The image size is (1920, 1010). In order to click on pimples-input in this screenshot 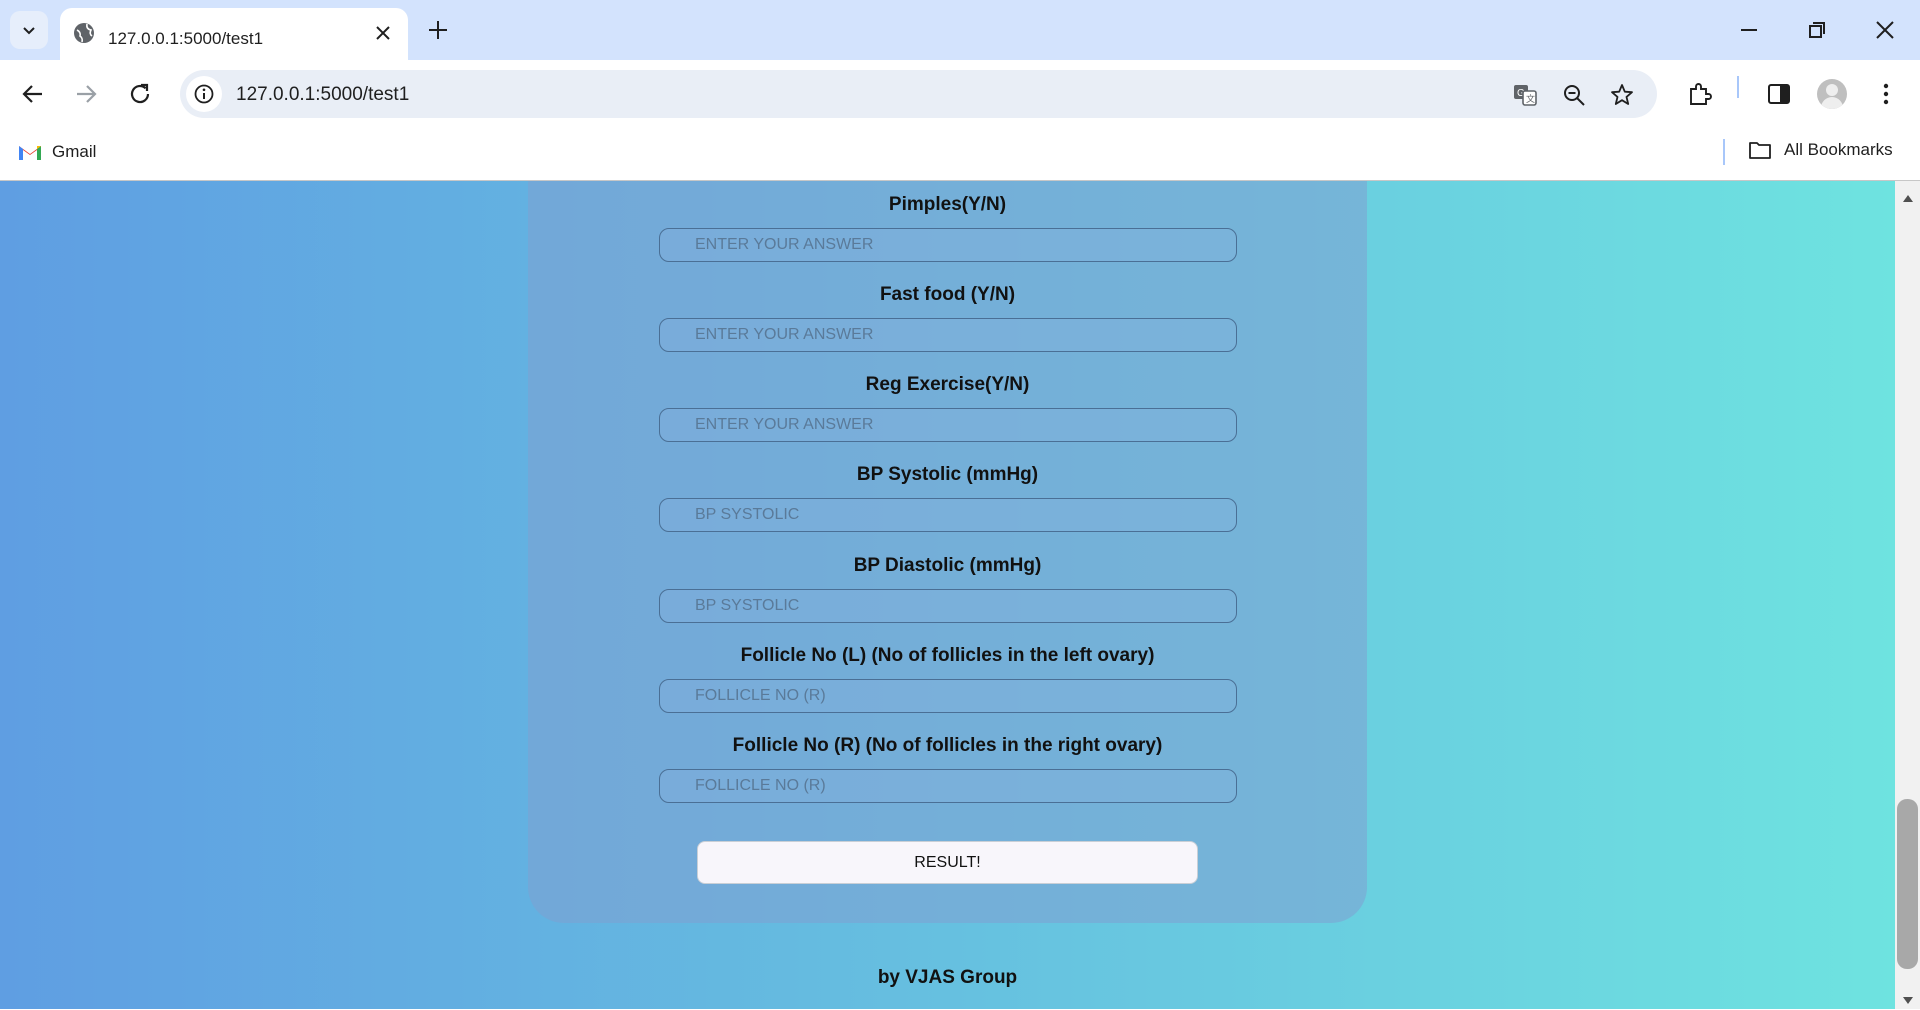, I will do `click(948, 245)`.